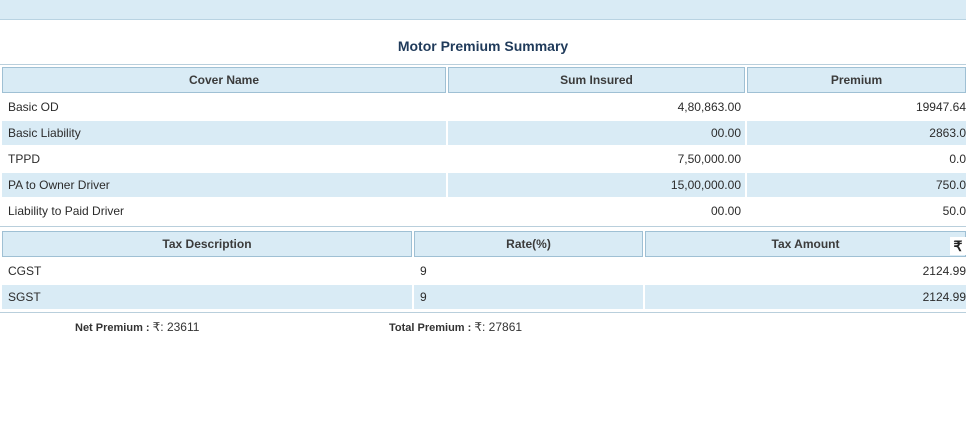 The height and width of the screenshot is (441, 966). I want to click on tax-description-cell: SGST, so click(207, 297).